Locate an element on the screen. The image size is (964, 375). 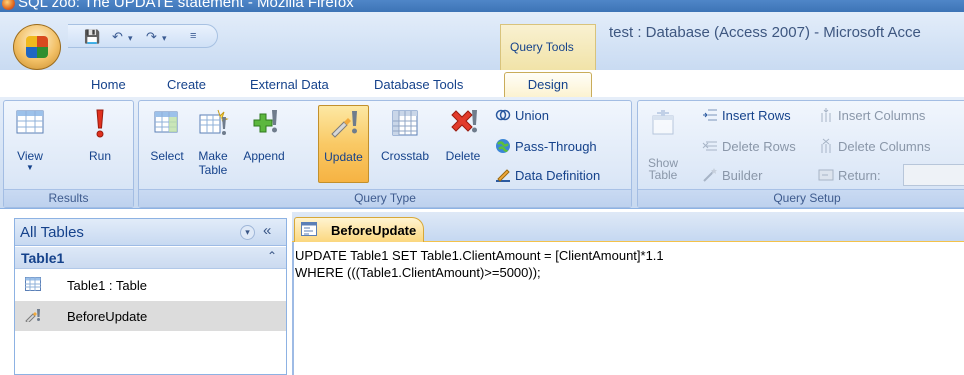
update-label: Update is located at coordinates (343, 157).